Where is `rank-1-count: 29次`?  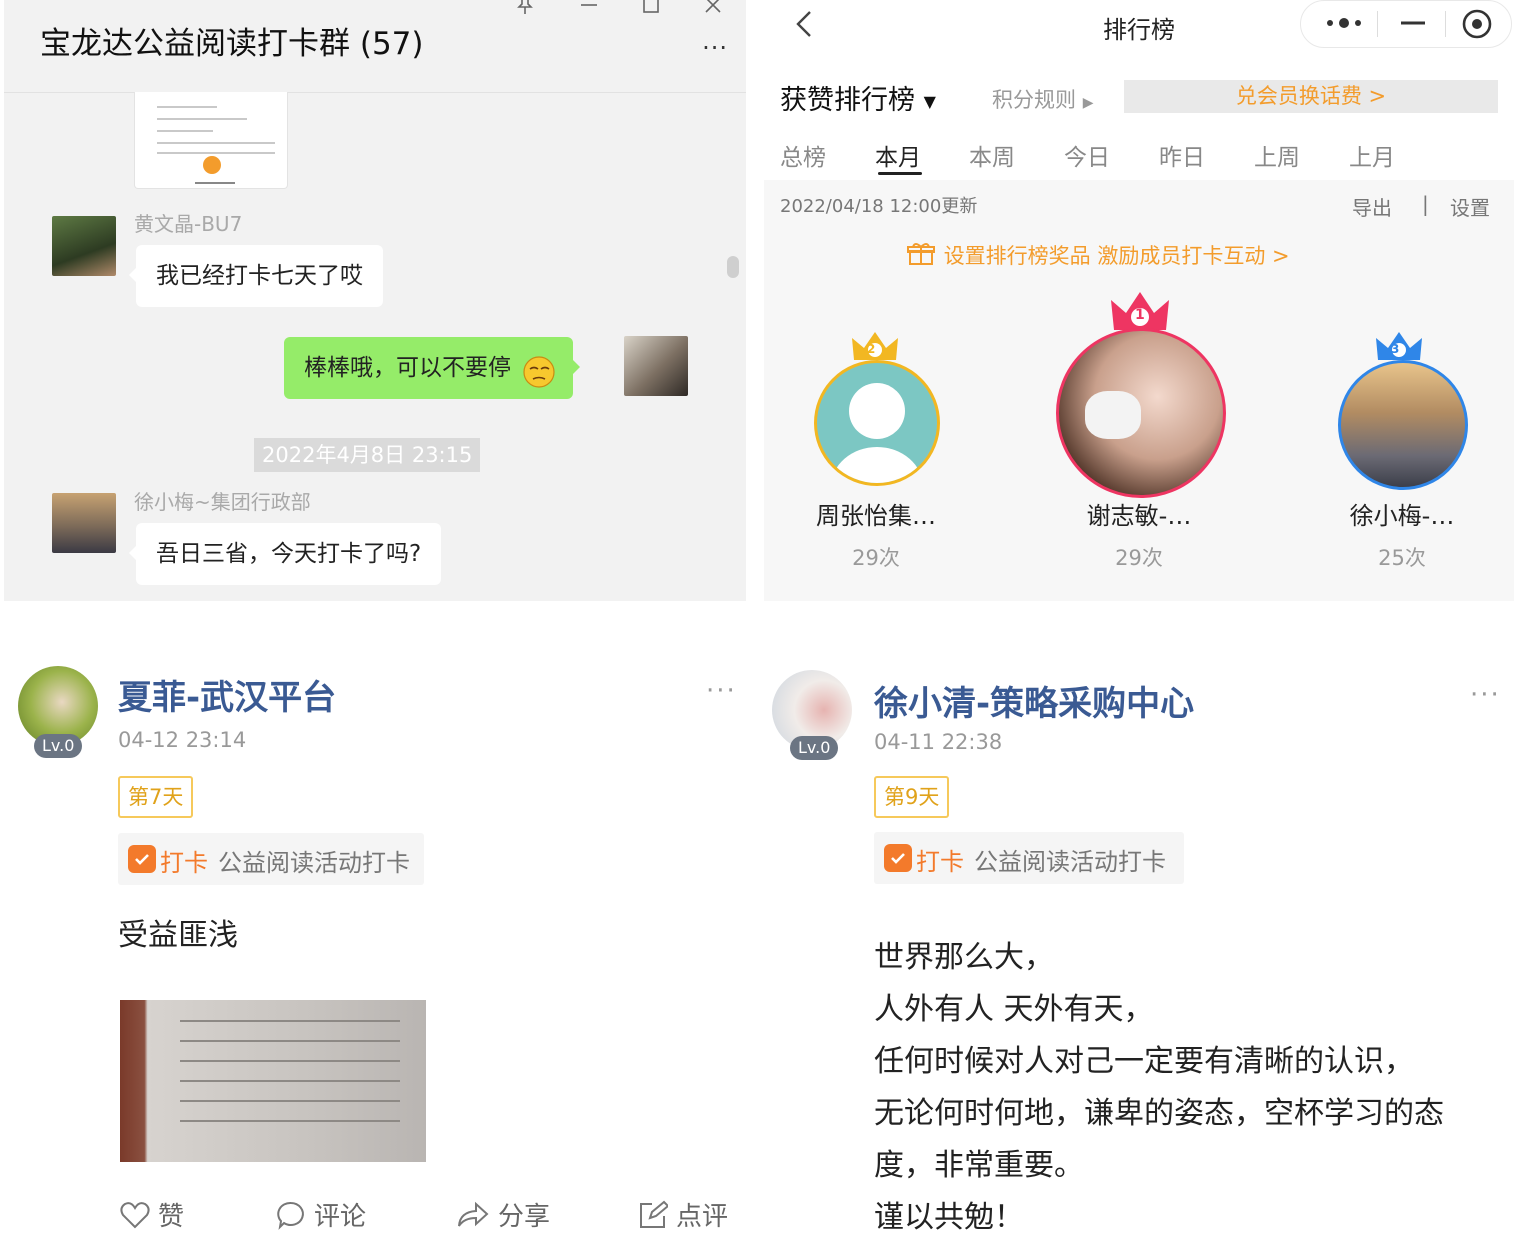
rank-1-count: 29次 is located at coordinates (1139, 558).